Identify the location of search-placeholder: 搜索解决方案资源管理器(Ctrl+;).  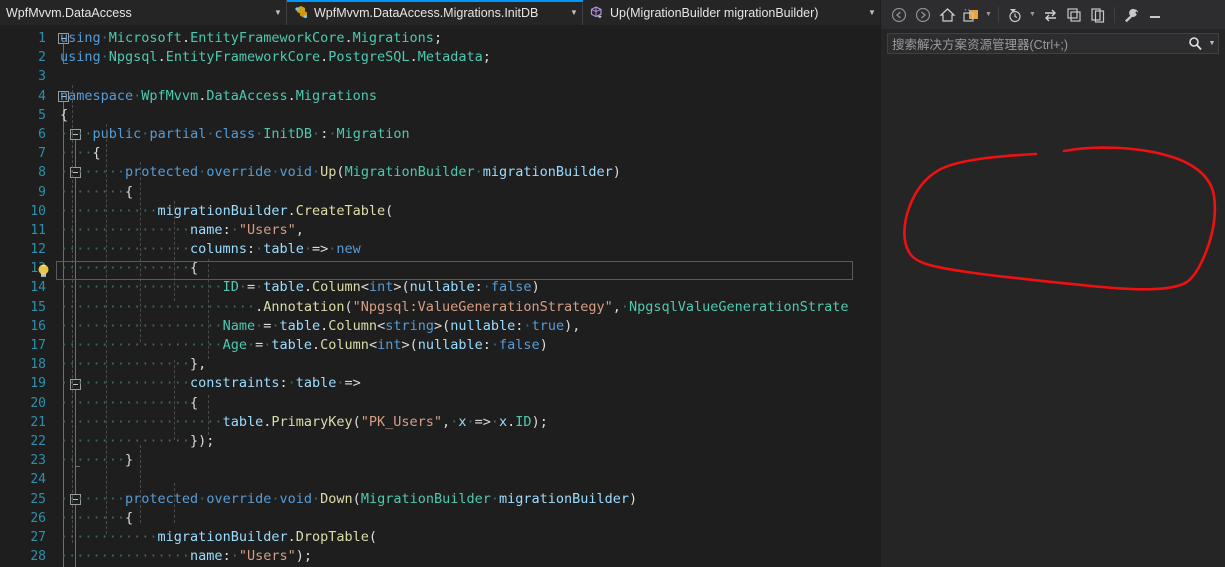
(980, 45).